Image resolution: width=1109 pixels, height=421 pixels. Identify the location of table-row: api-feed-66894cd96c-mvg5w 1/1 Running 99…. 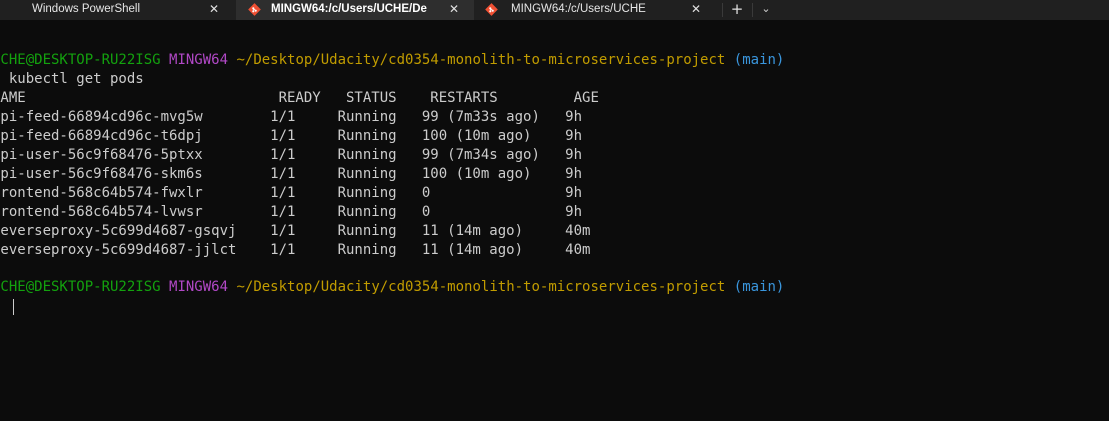
(291, 117).